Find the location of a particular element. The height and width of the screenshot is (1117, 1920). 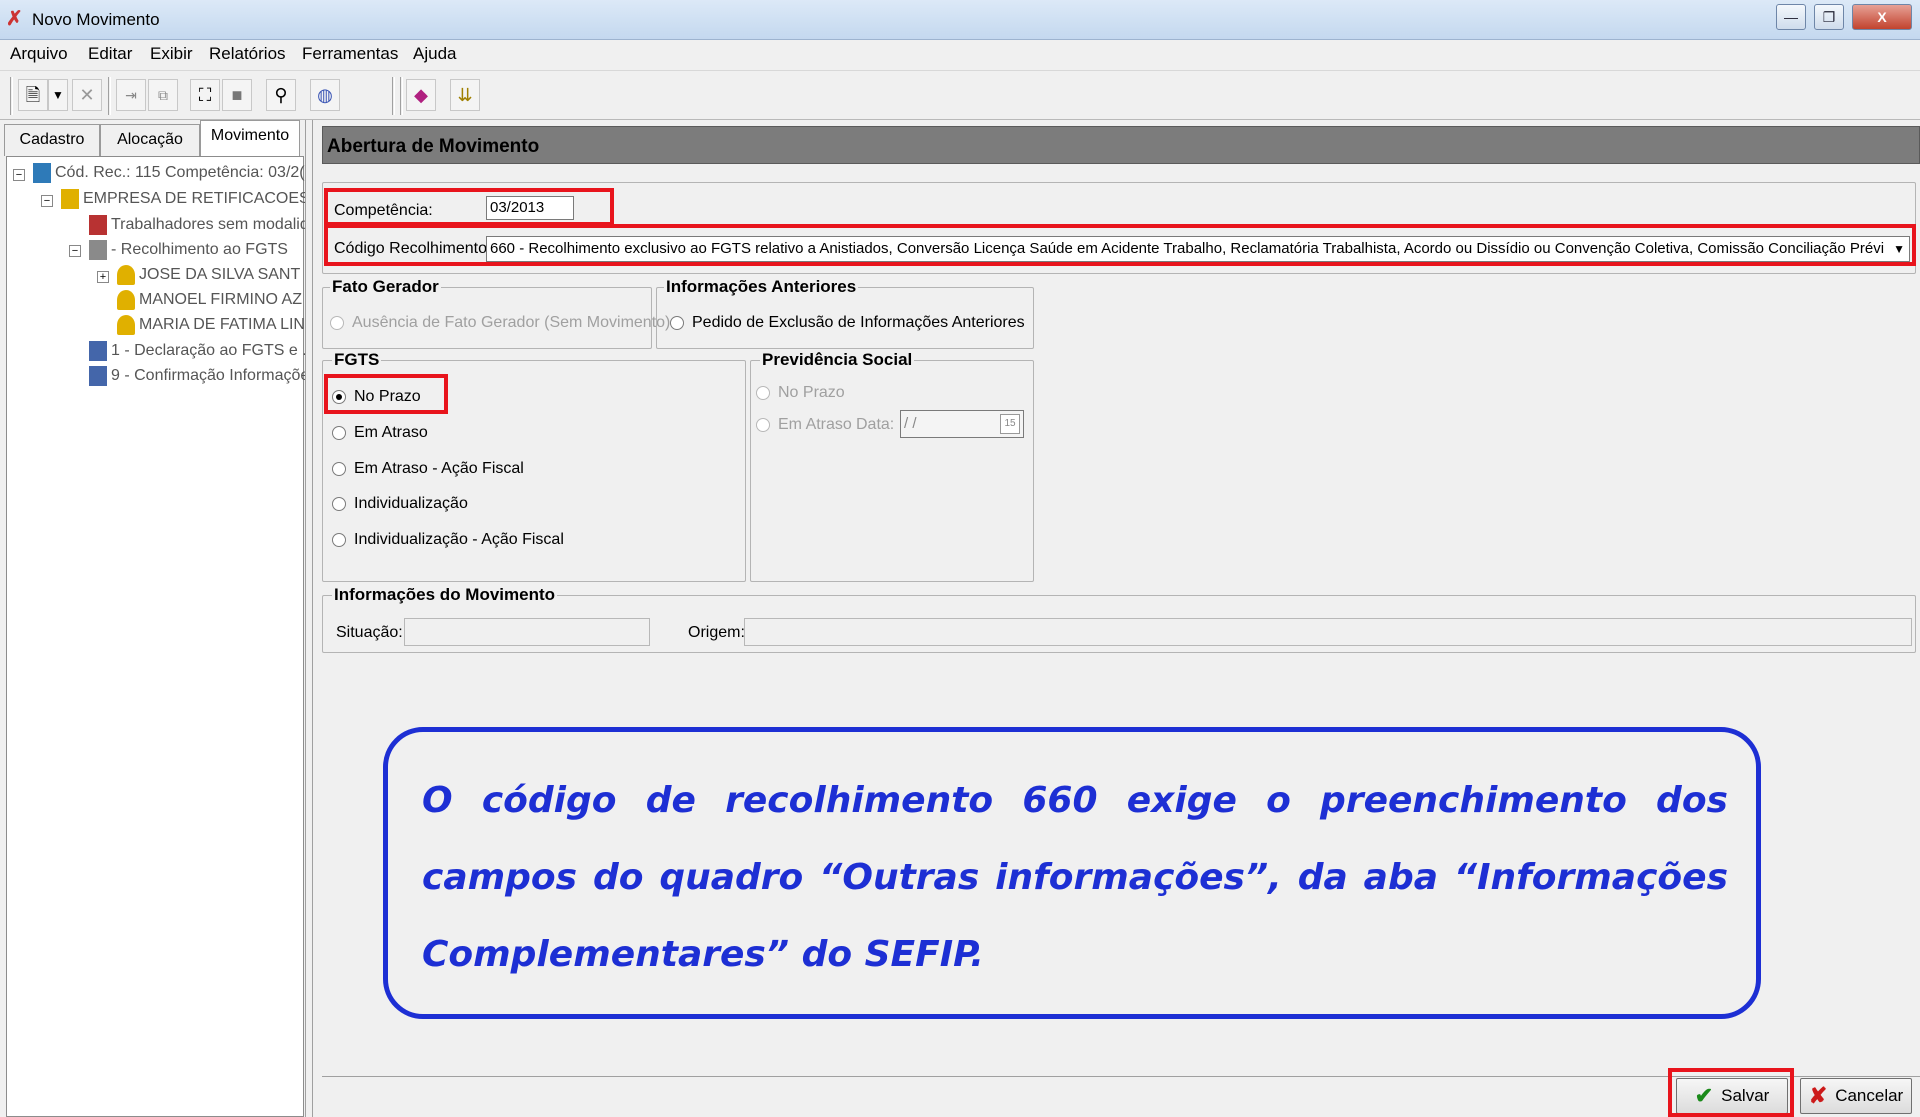

x-icon: ✘ is located at coordinates (1818, 1095).